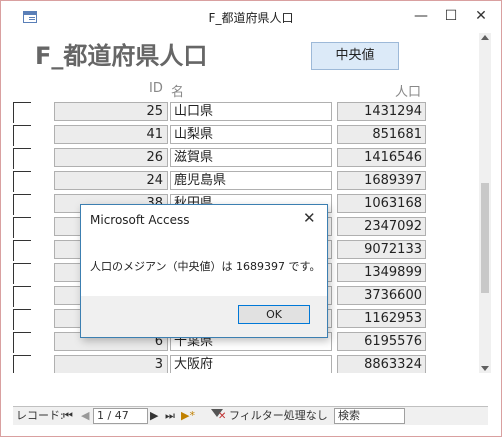 The height and width of the screenshot is (437, 502). What do you see at coordinates (408, 92) in the screenshot?
I see `column-header-population: 人口` at bounding box center [408, 92].